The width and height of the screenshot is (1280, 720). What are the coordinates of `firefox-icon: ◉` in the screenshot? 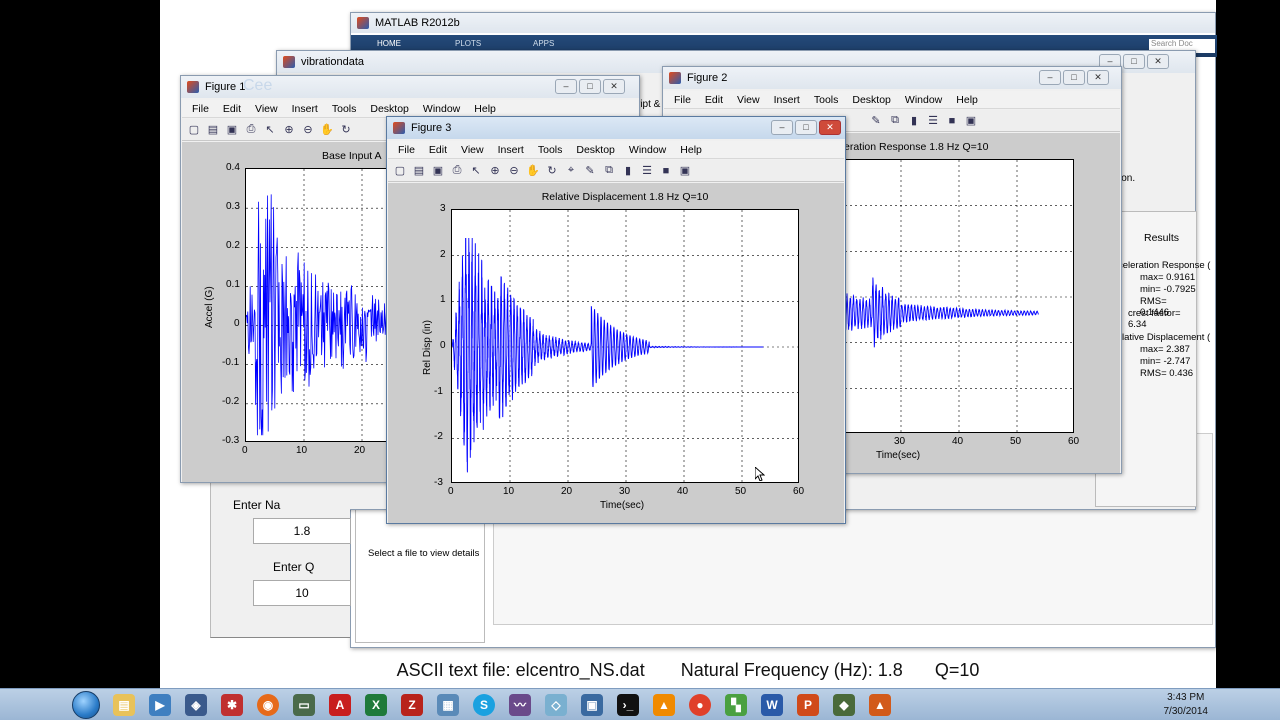 It's located at (268, 705).